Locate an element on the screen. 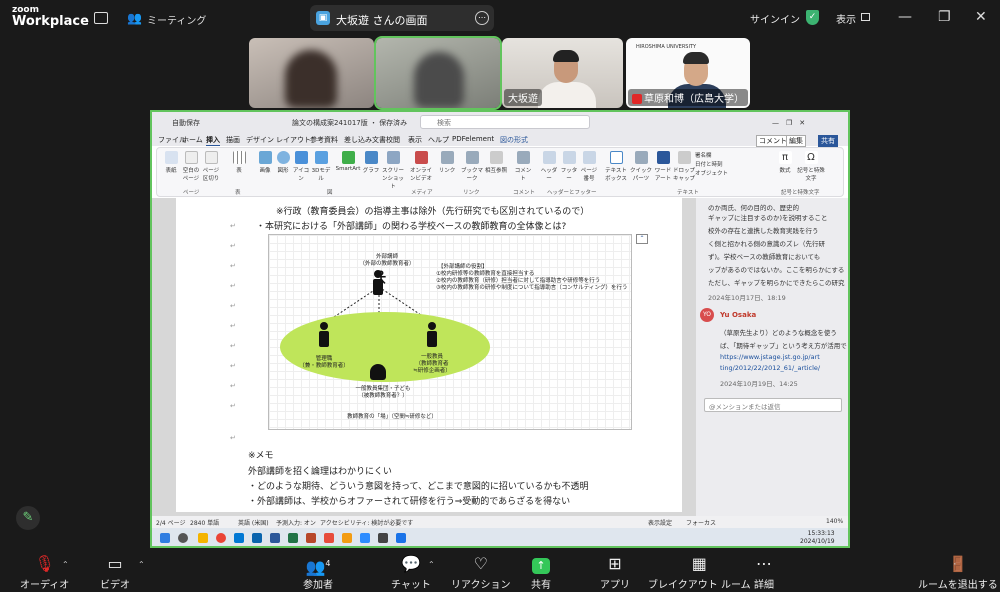 This screenshot has width=1000, height=592. share-doc-button: 共有 is located at coordinates (828, 141).